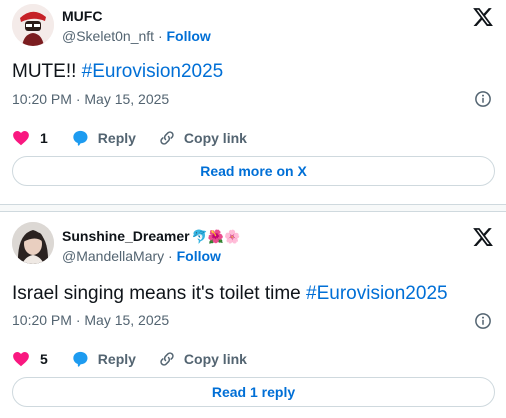 This screenshot has height=418, width=506. Describe the element at coordinates (44, 138) in the screenshot. I see `like-count: 1` at that location.